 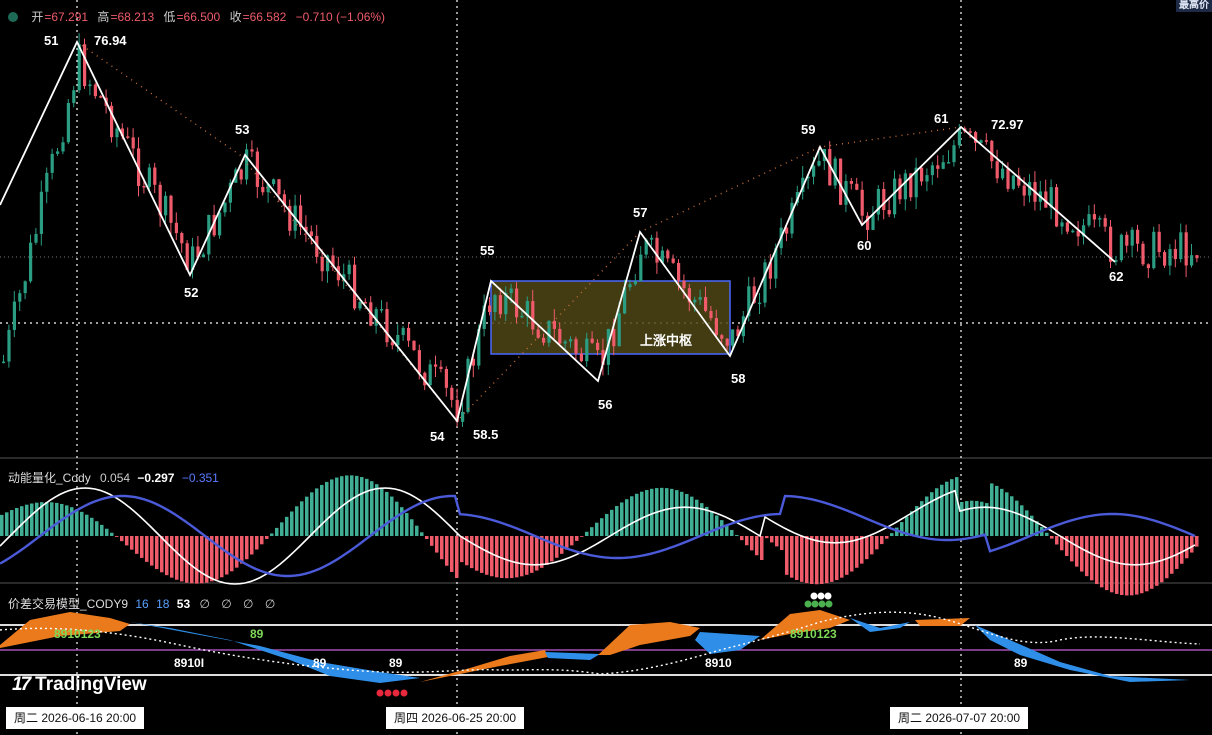 What do you see at coordinates (77, 634) in the screenshot?
I see `spread-label-1: 8910123` at bounding box center [77, 634].